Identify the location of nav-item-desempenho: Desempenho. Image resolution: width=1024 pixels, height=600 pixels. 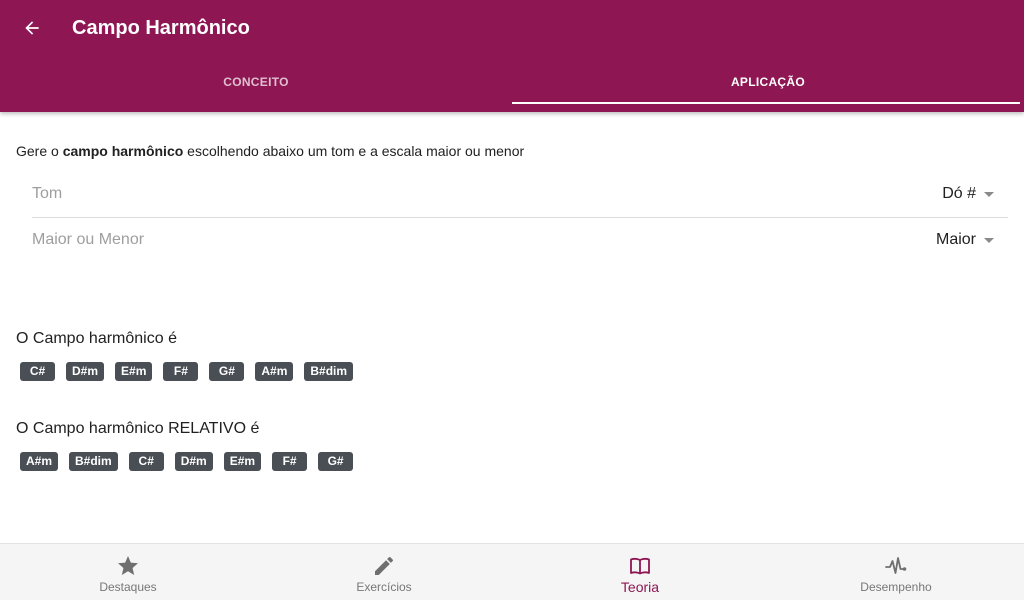
(896, 572).